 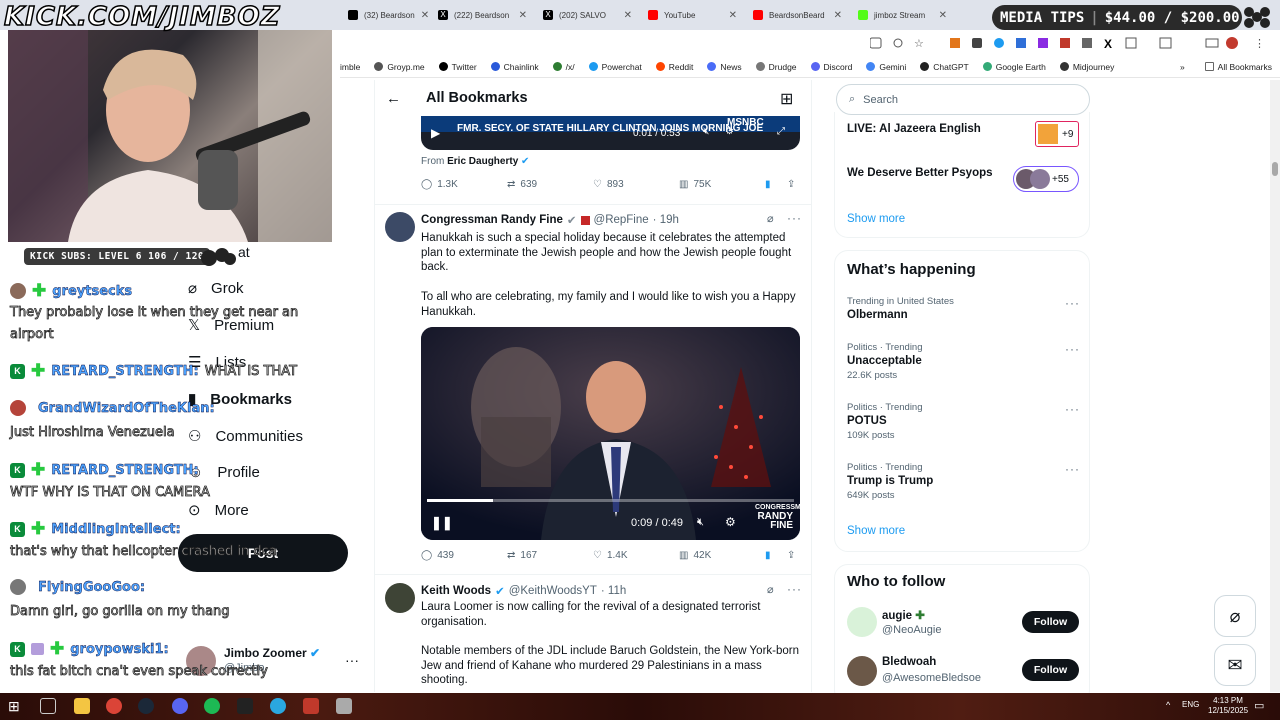 What do you see at coordinates (610, 500) in the screenshot?
I see `video-progress-track` at bounding box center [610, 500].